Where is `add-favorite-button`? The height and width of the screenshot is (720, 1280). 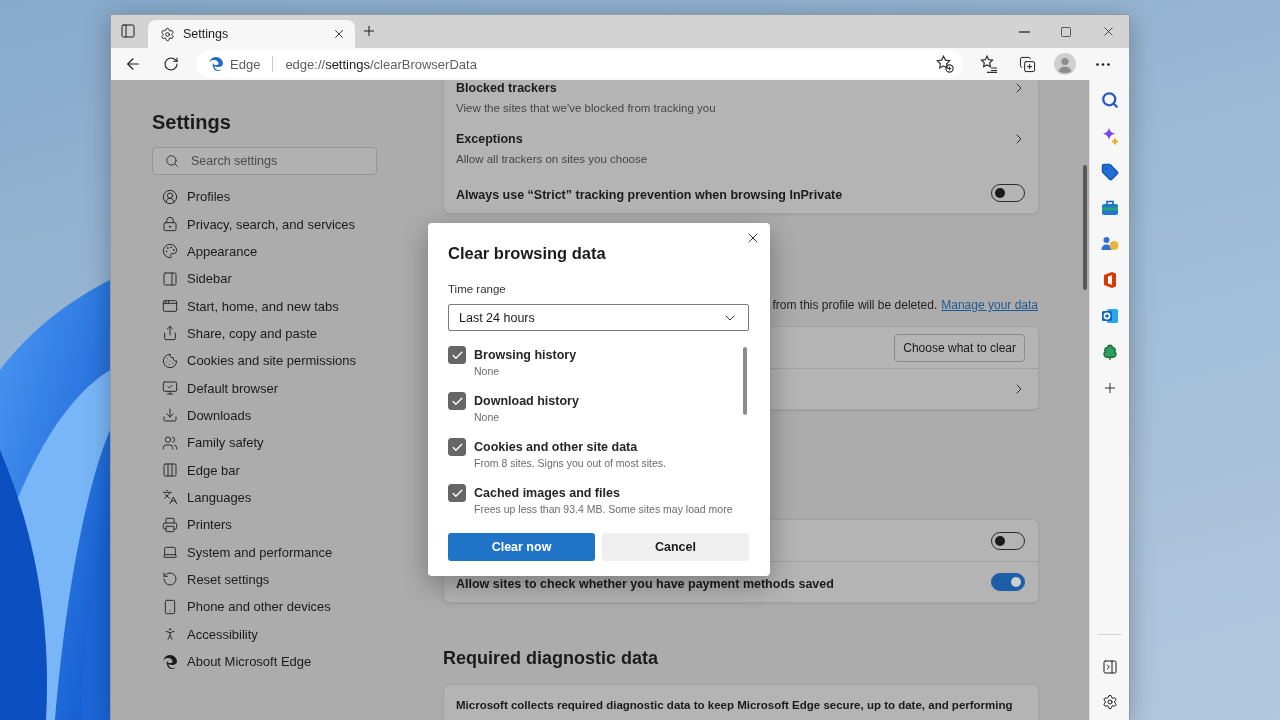
add-favorite-button is located at coordinates (945, 64).